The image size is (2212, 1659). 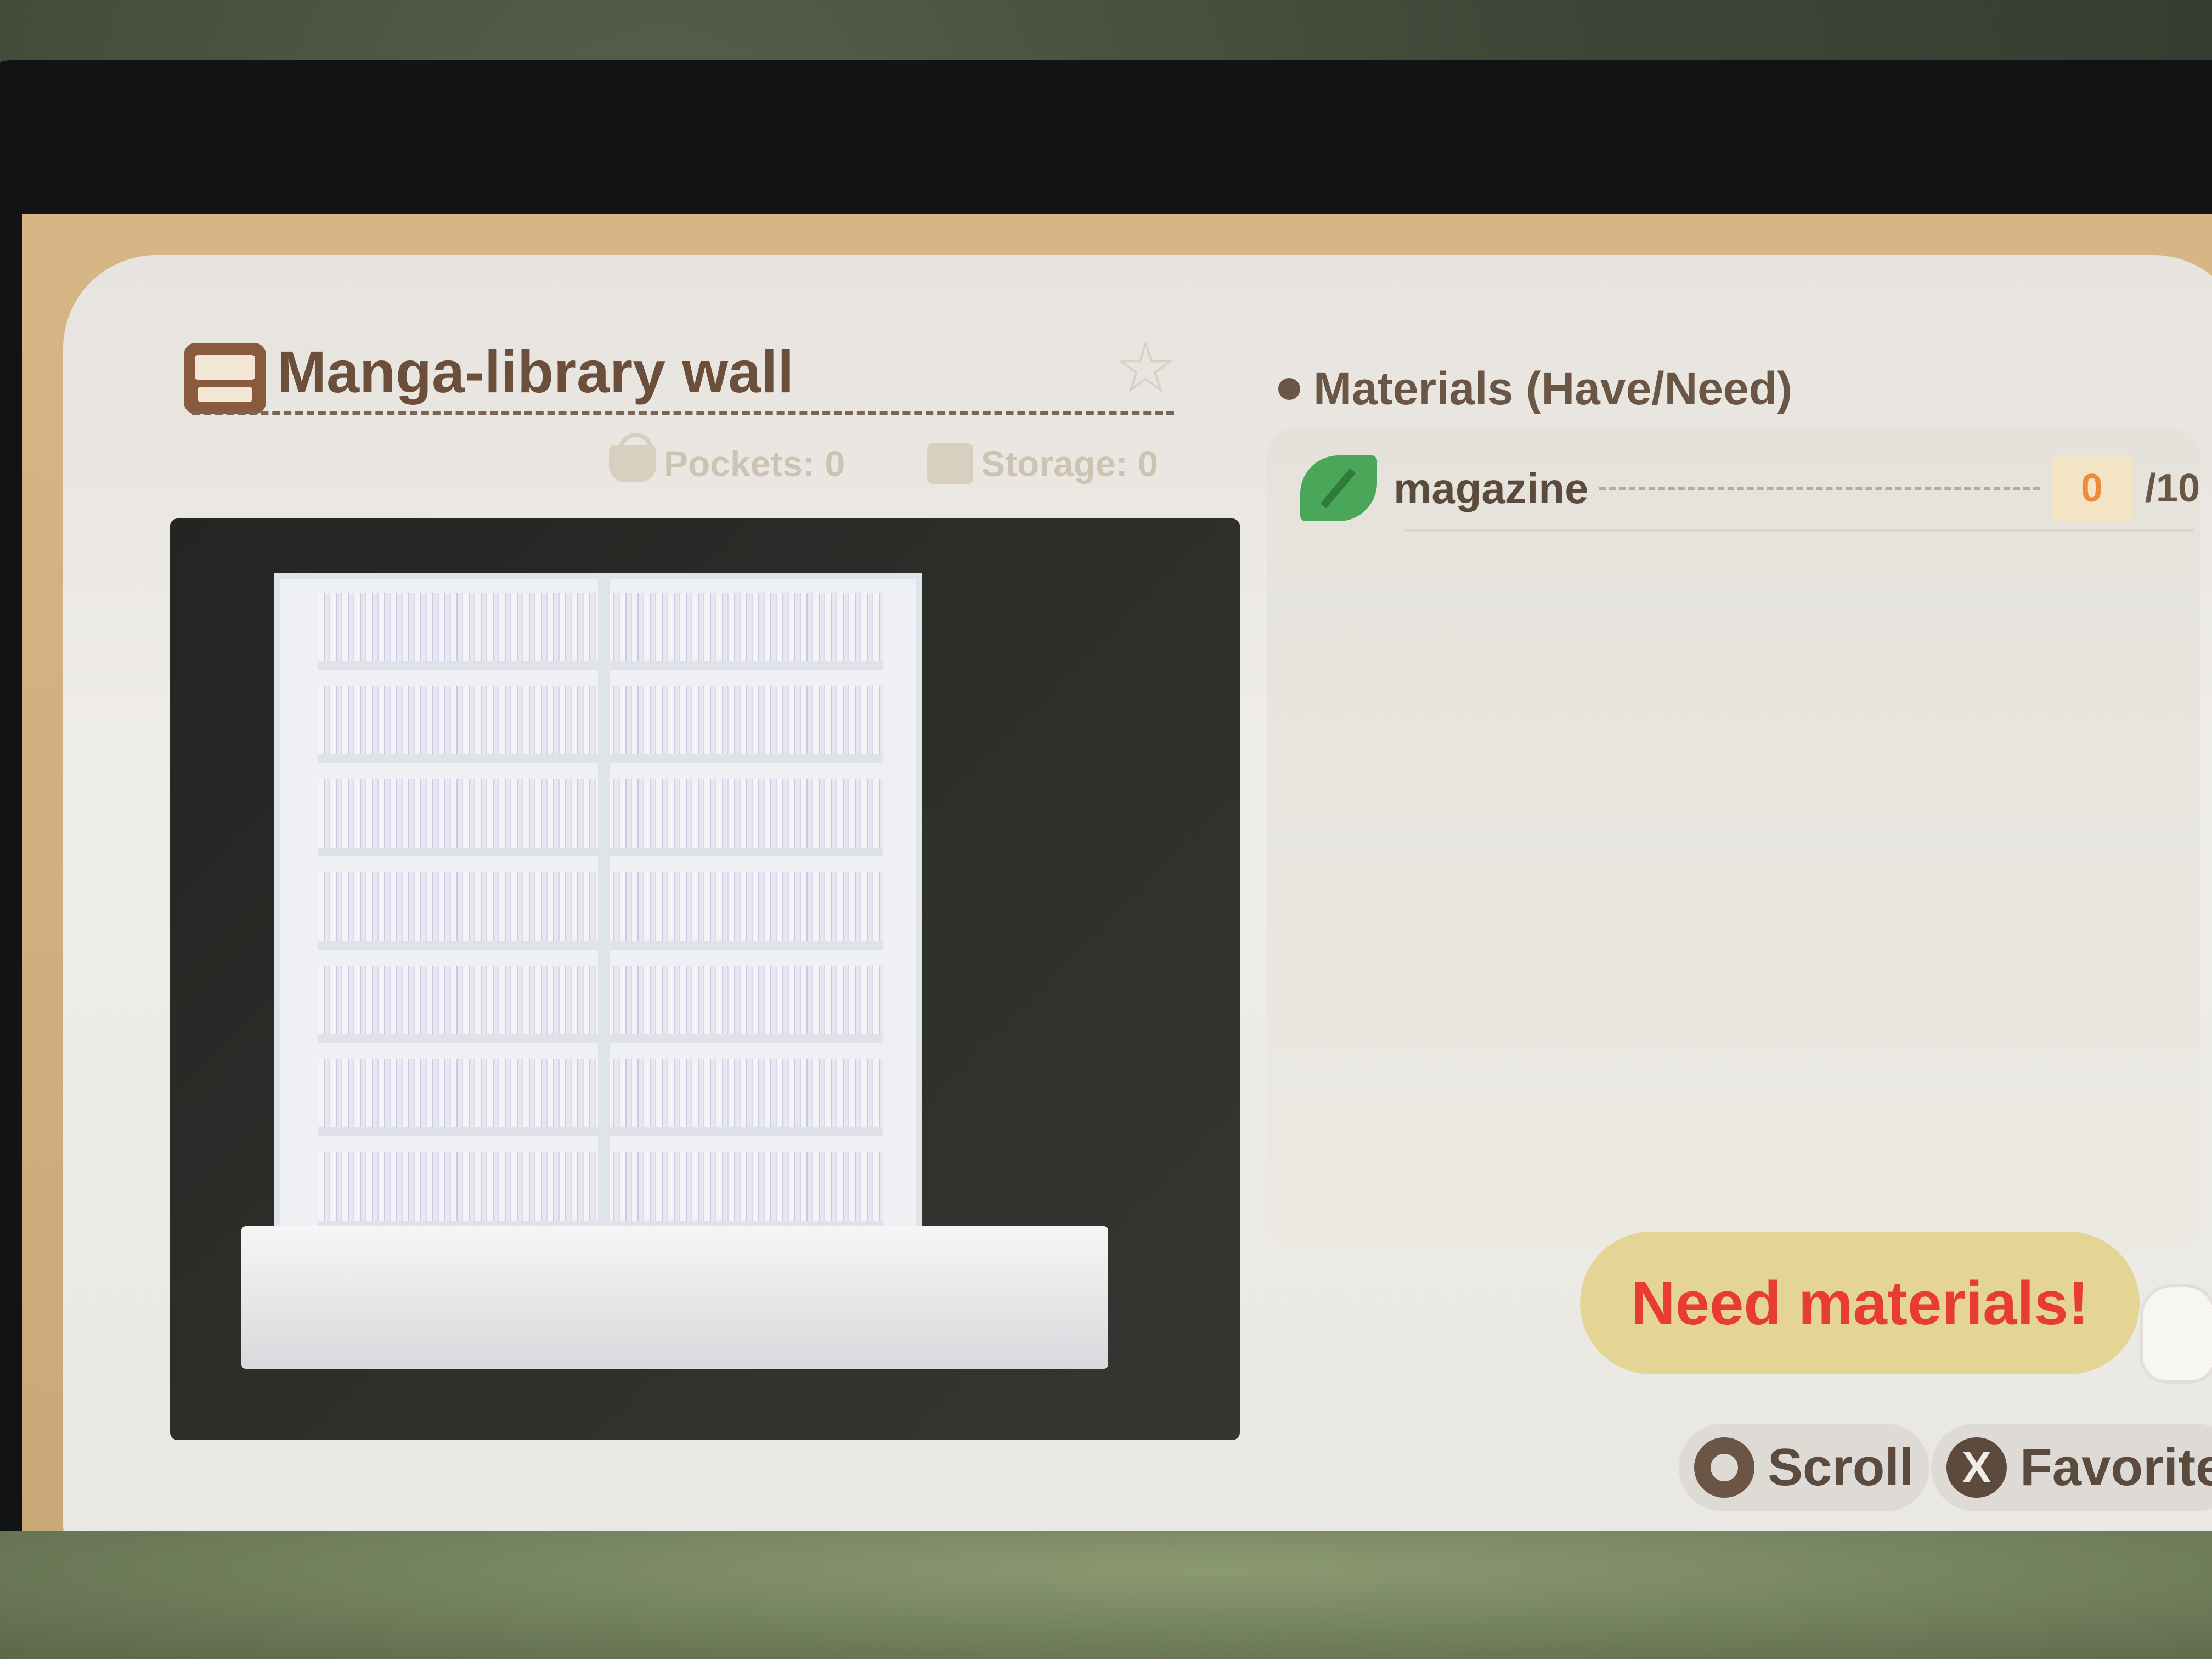 I want to click on star-icon: ☆, so click(x=1149, y=368).